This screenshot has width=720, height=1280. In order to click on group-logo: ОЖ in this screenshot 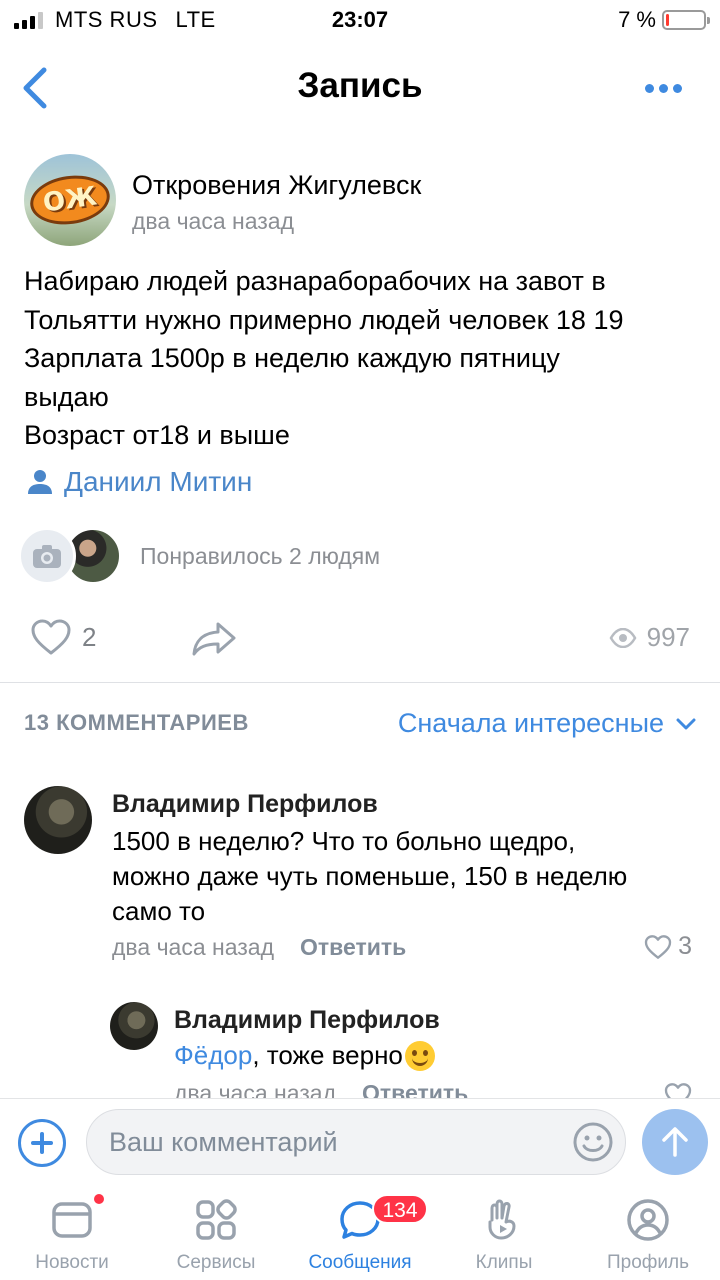, I will do `click(70, 200)`.